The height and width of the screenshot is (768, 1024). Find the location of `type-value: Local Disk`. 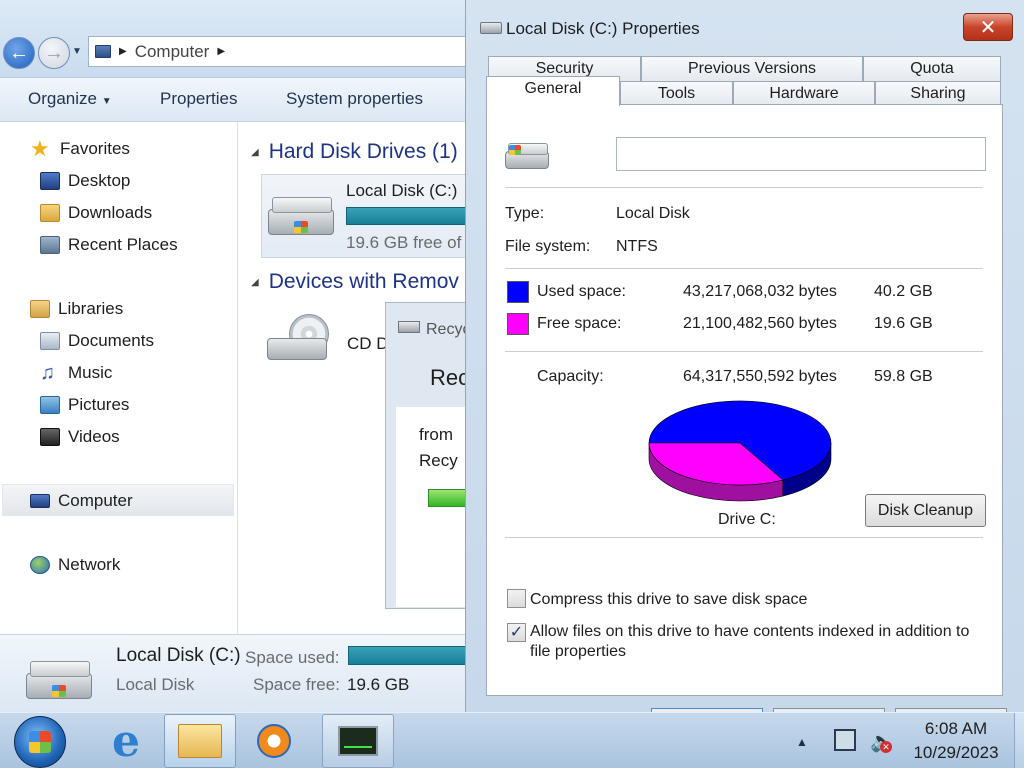

type-value: Local Disk is located at coordinates (653, 213).